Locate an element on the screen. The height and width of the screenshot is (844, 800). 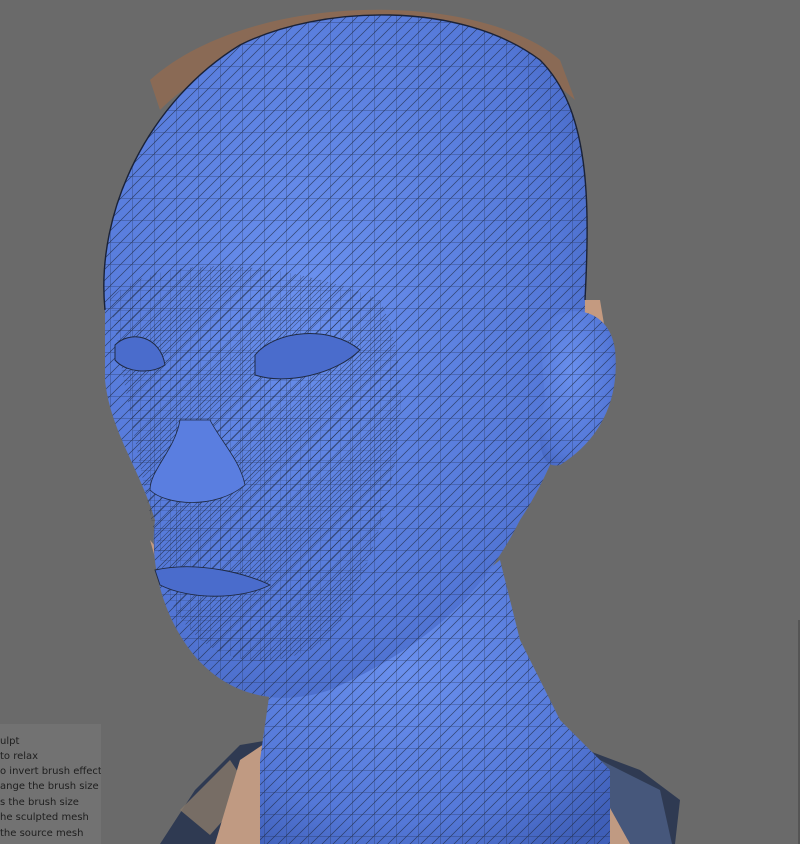
help-line: o invert brush effect is located at coordinates (50, 771).